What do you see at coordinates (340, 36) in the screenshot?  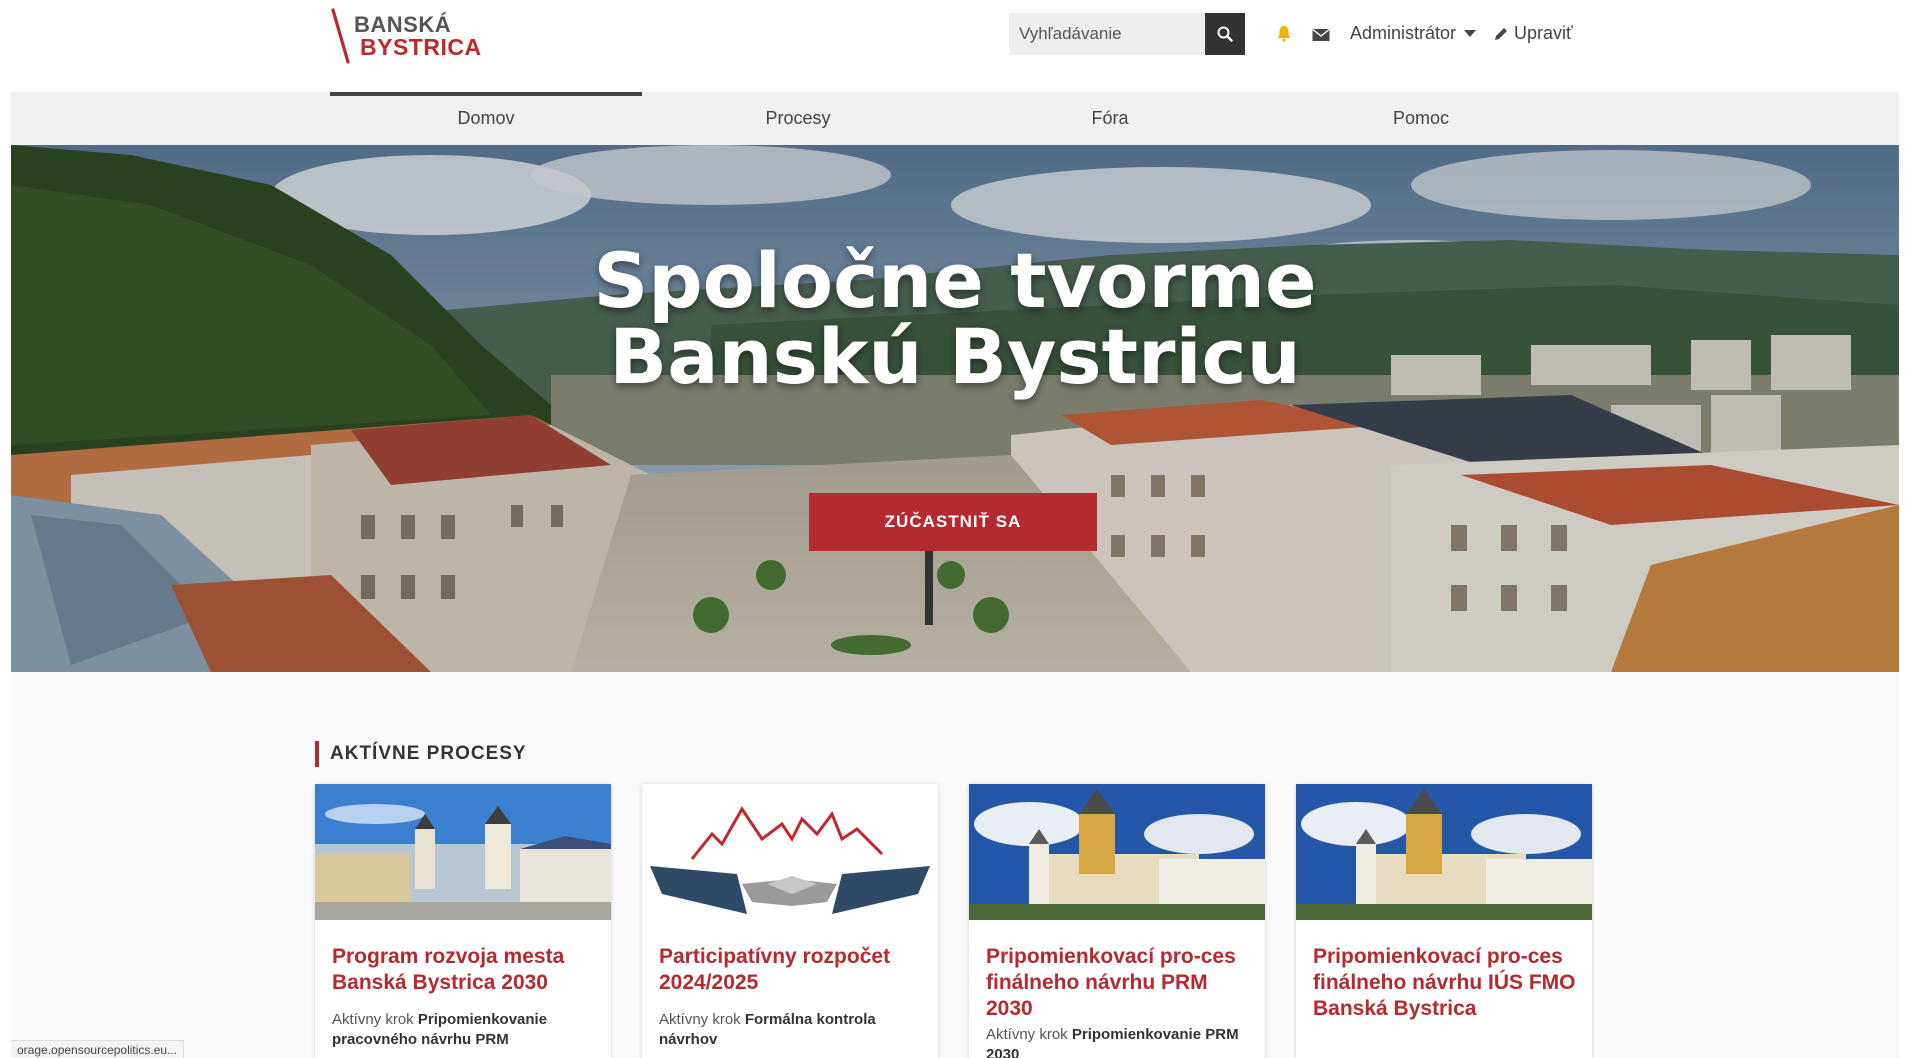 I see `logo-slash-icon` at bounding box center [340, 36].